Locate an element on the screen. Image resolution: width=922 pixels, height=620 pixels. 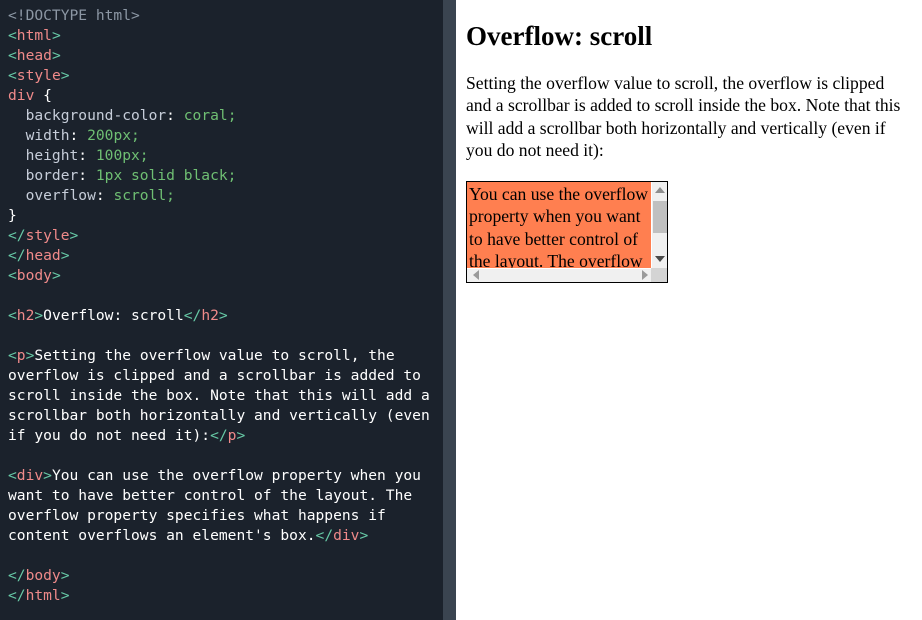
demo-vertical-scrollbar is located at coordinates (659, 224).